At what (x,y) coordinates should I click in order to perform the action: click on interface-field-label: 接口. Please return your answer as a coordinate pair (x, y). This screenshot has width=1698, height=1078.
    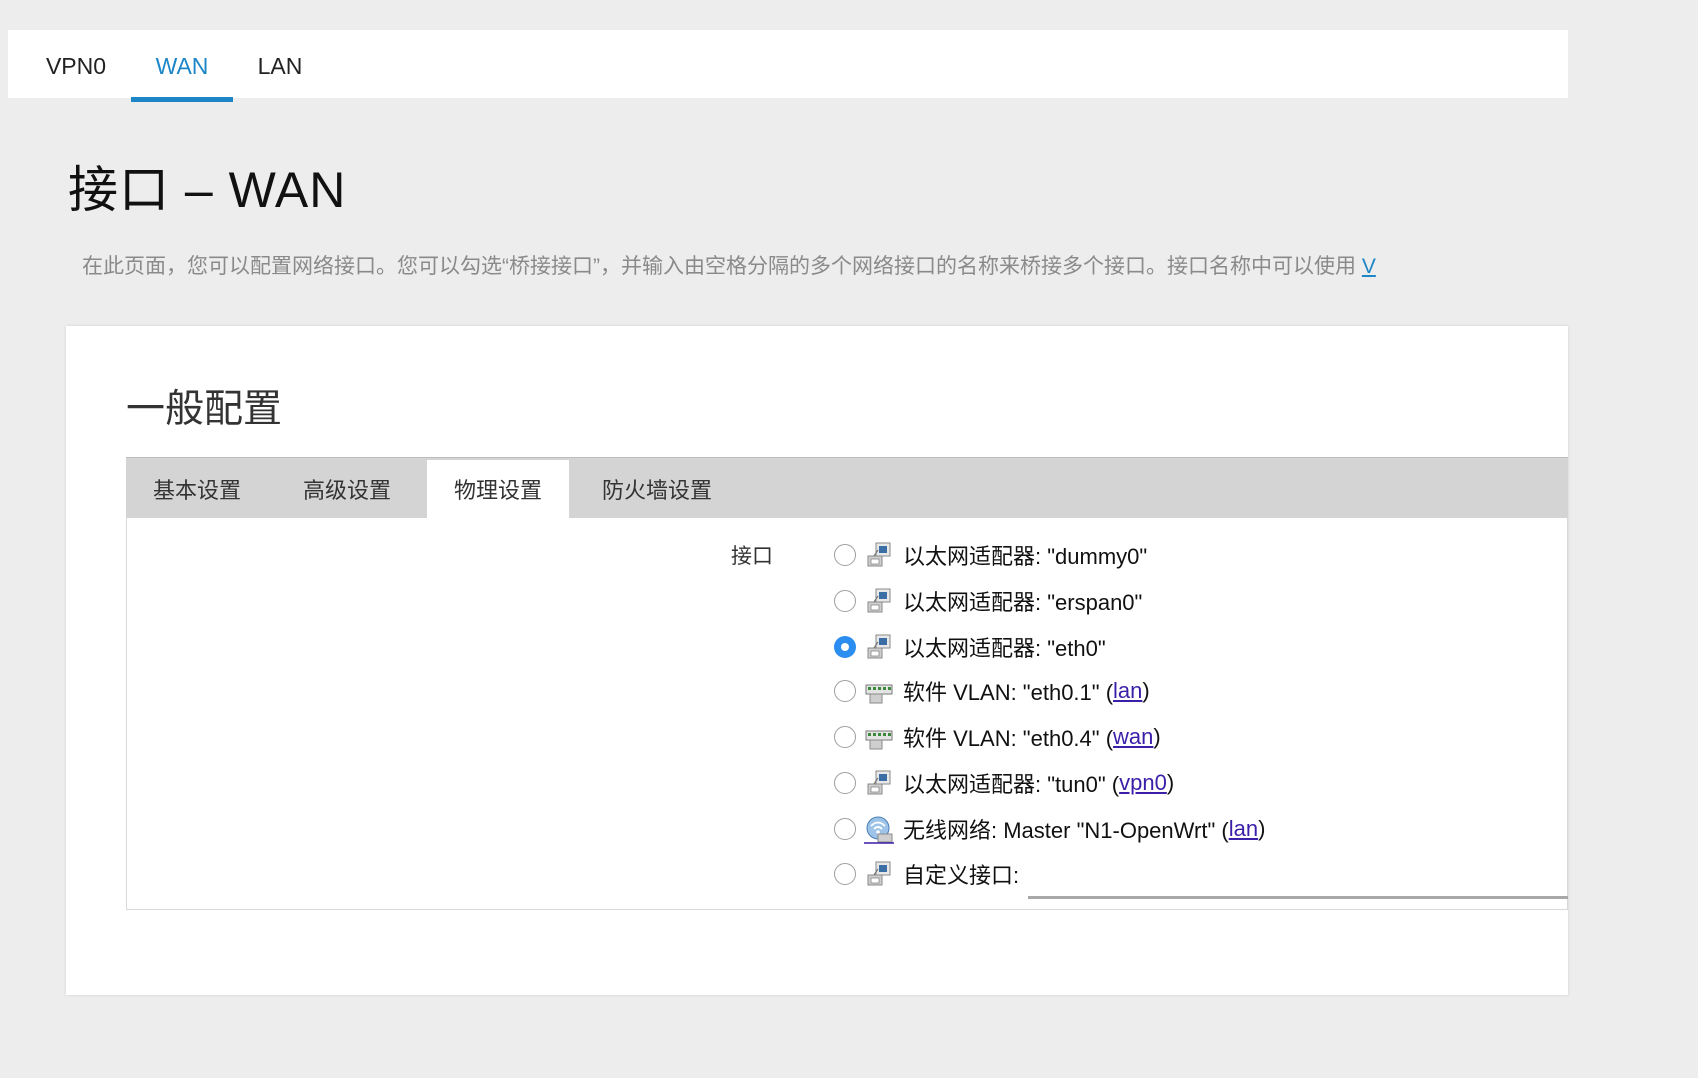
    Looking at the image, I should click on (752, 556).